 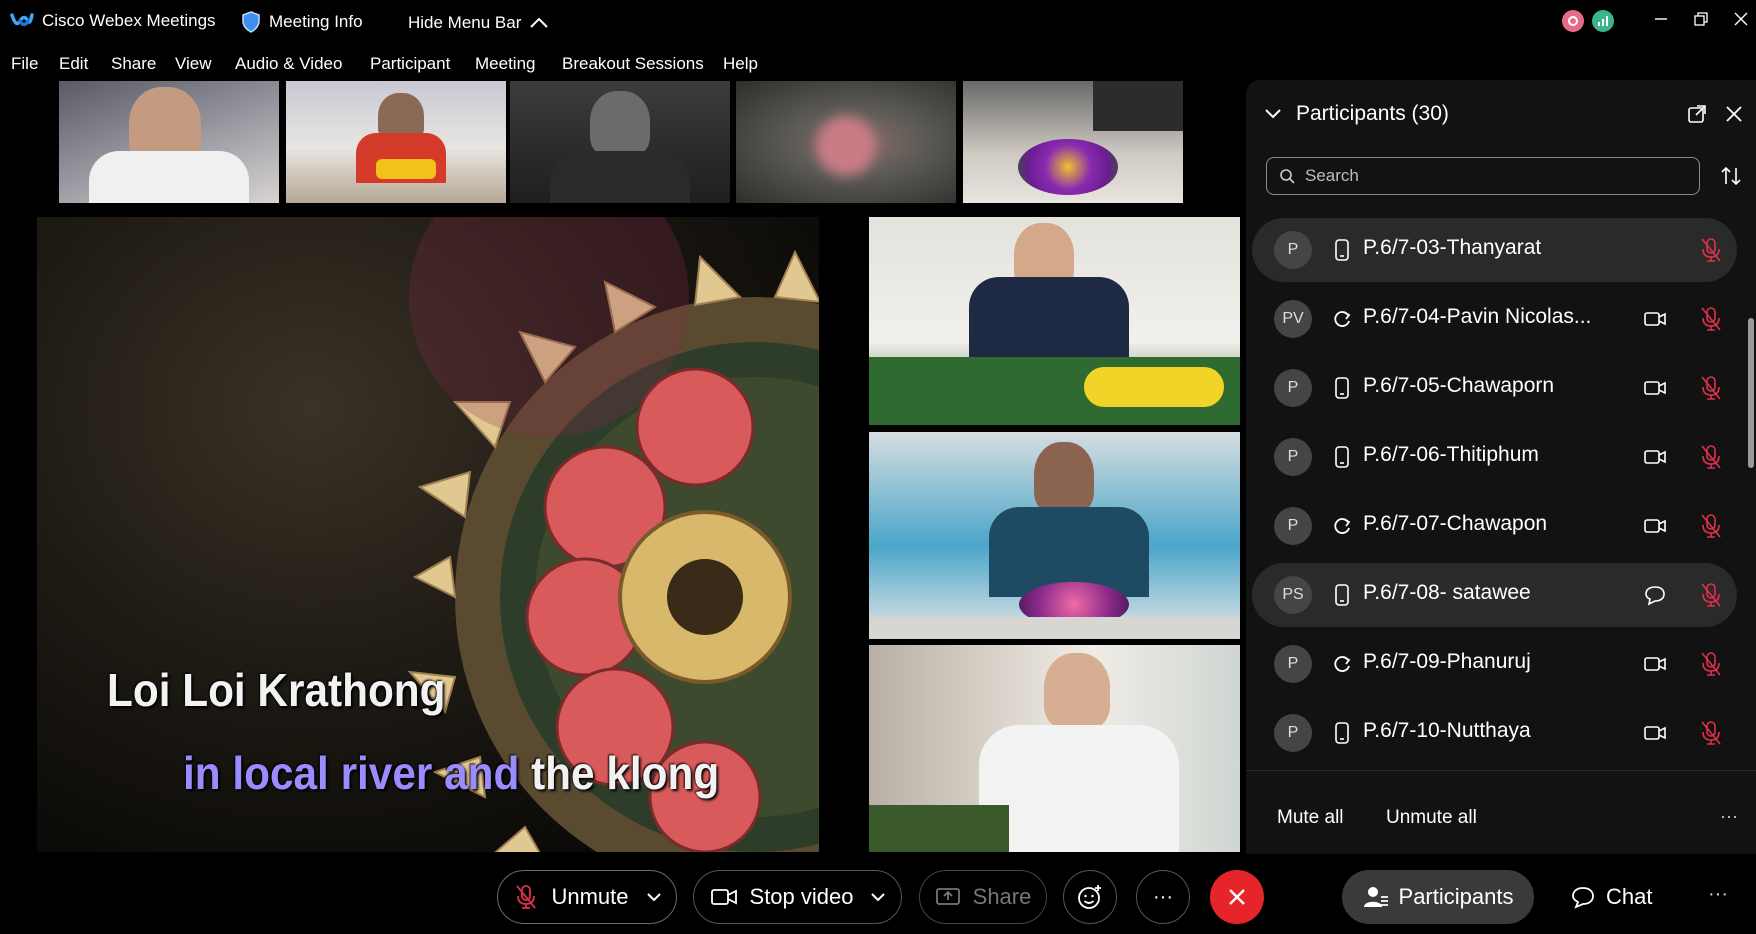 I want to click on sort-icon, so click(x=1731, y=176).